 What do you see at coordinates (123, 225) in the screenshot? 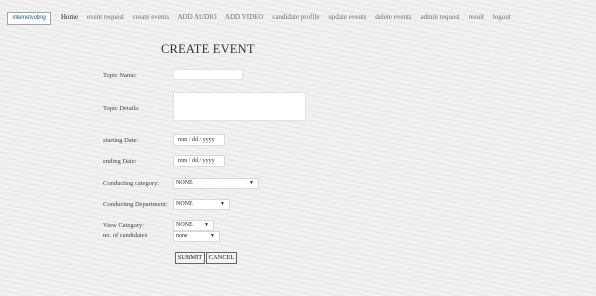
I see `view-category-label: View Category:` at bounding box center [123, 225].